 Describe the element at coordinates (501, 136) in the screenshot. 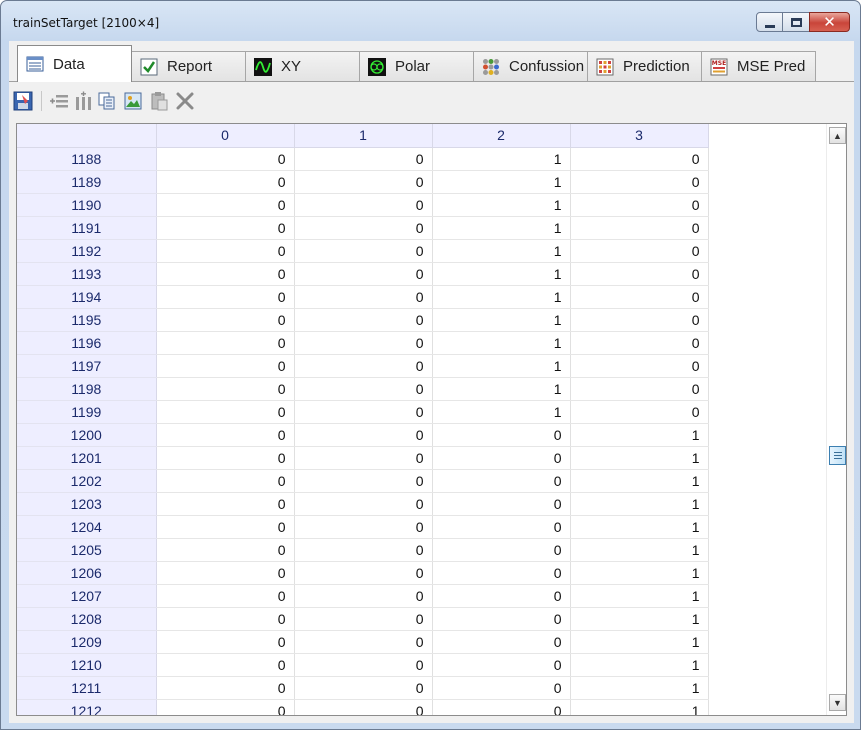

I see `column-header: 2` at that location.